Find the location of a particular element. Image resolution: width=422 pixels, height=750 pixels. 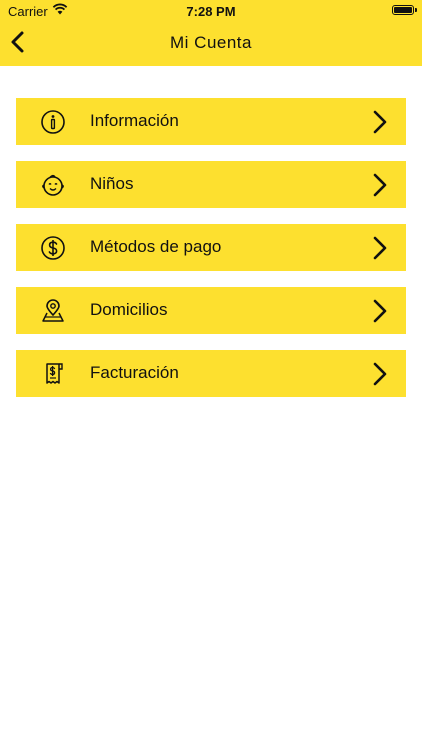

info-icon is located at coordinates (53, 122).